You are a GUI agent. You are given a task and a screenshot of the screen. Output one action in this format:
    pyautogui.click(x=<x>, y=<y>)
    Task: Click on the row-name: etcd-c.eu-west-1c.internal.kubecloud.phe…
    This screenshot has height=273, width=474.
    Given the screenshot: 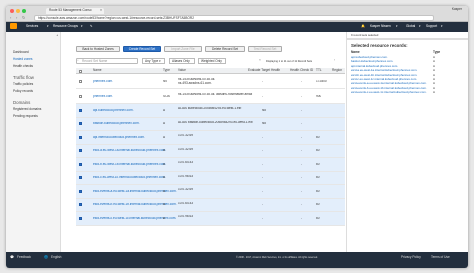 What is the action you would take?
    pyautogui.click(x=129, y=178)
    